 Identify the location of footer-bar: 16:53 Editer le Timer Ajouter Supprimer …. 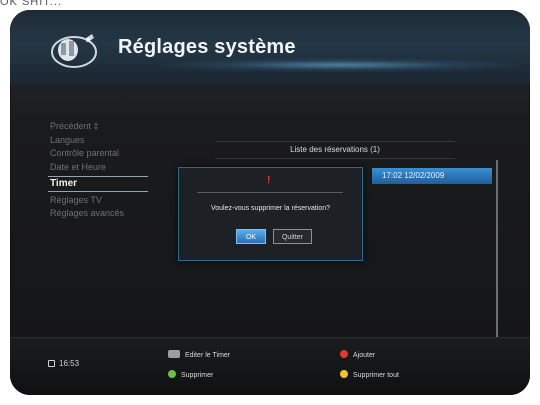
(270, 366).